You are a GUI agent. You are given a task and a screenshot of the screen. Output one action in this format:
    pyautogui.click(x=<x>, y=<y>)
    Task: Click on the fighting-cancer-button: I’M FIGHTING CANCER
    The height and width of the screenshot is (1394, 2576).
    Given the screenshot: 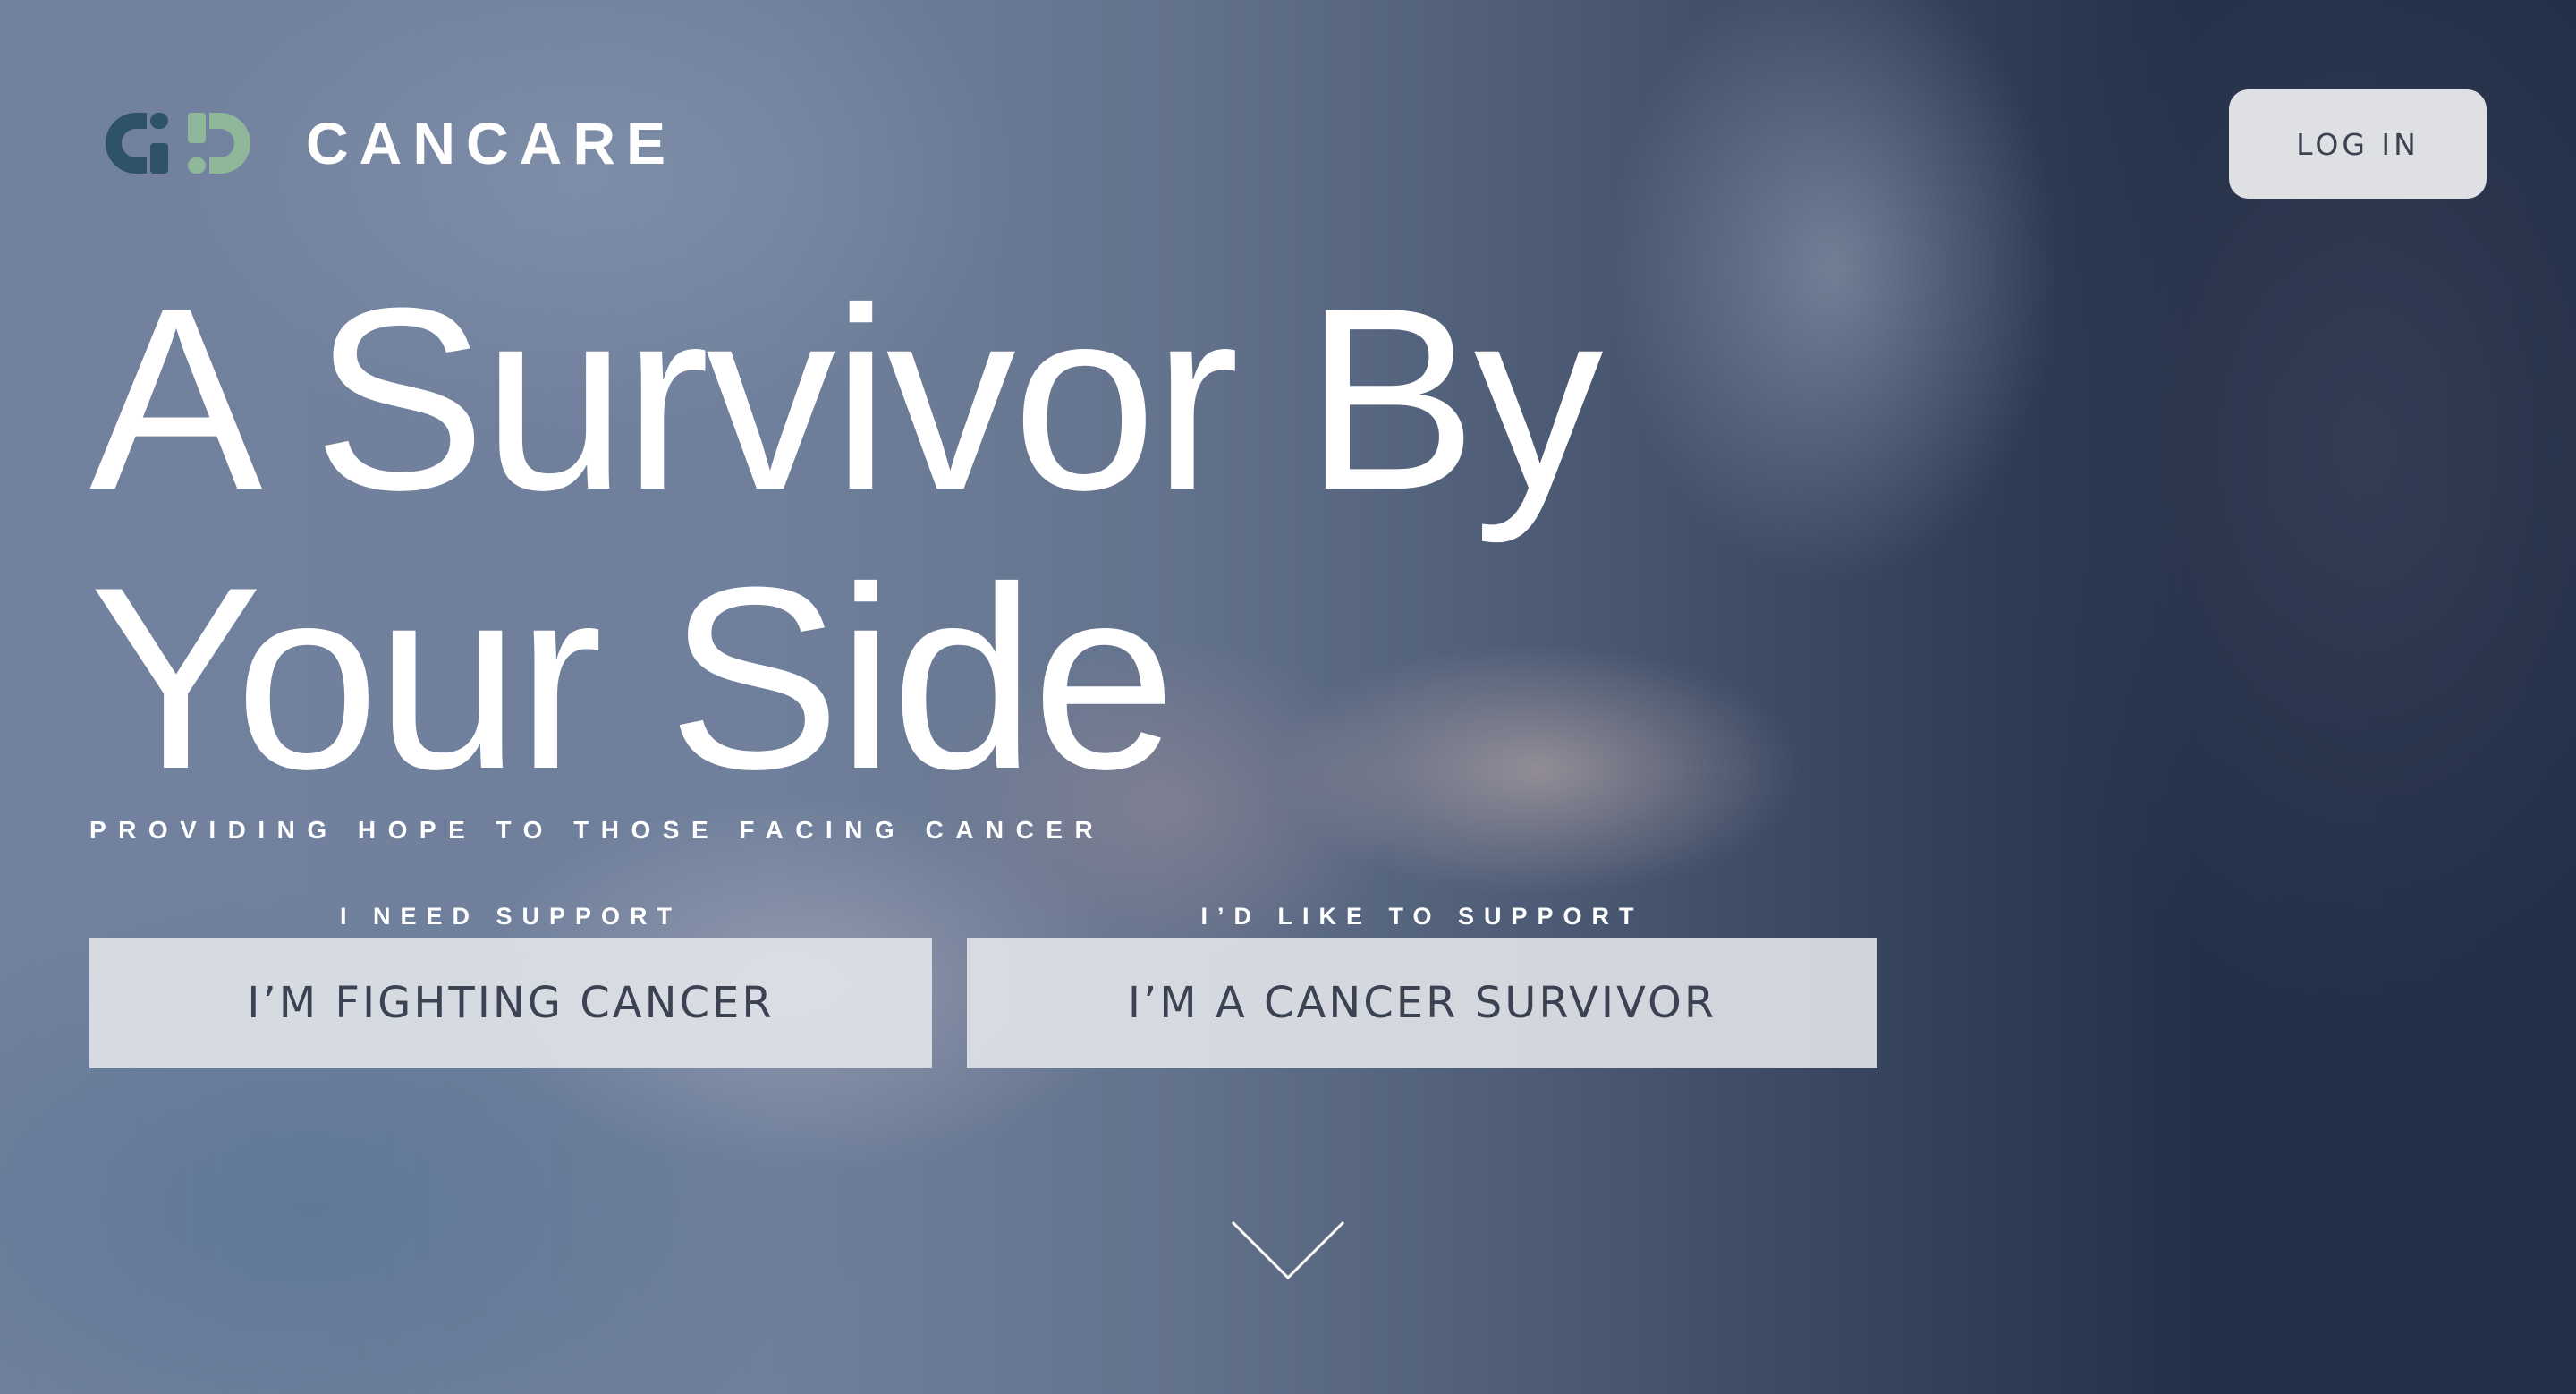 What is the action you would take?
    pyautogui.click(x=510, y=1003)
    